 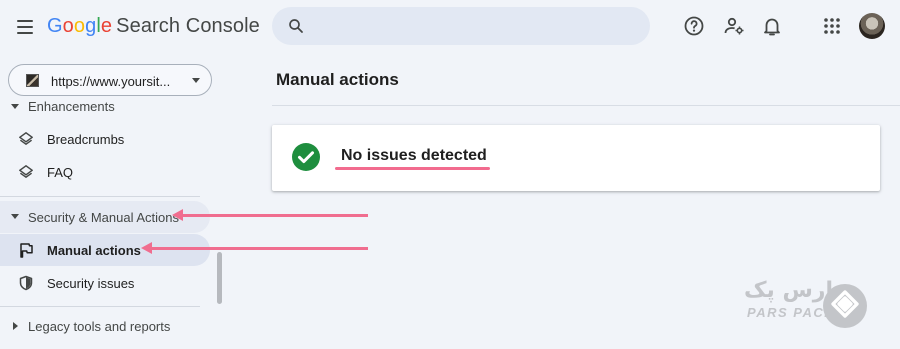 I want to click on manage-users-icon, so click(x=734, y=26).